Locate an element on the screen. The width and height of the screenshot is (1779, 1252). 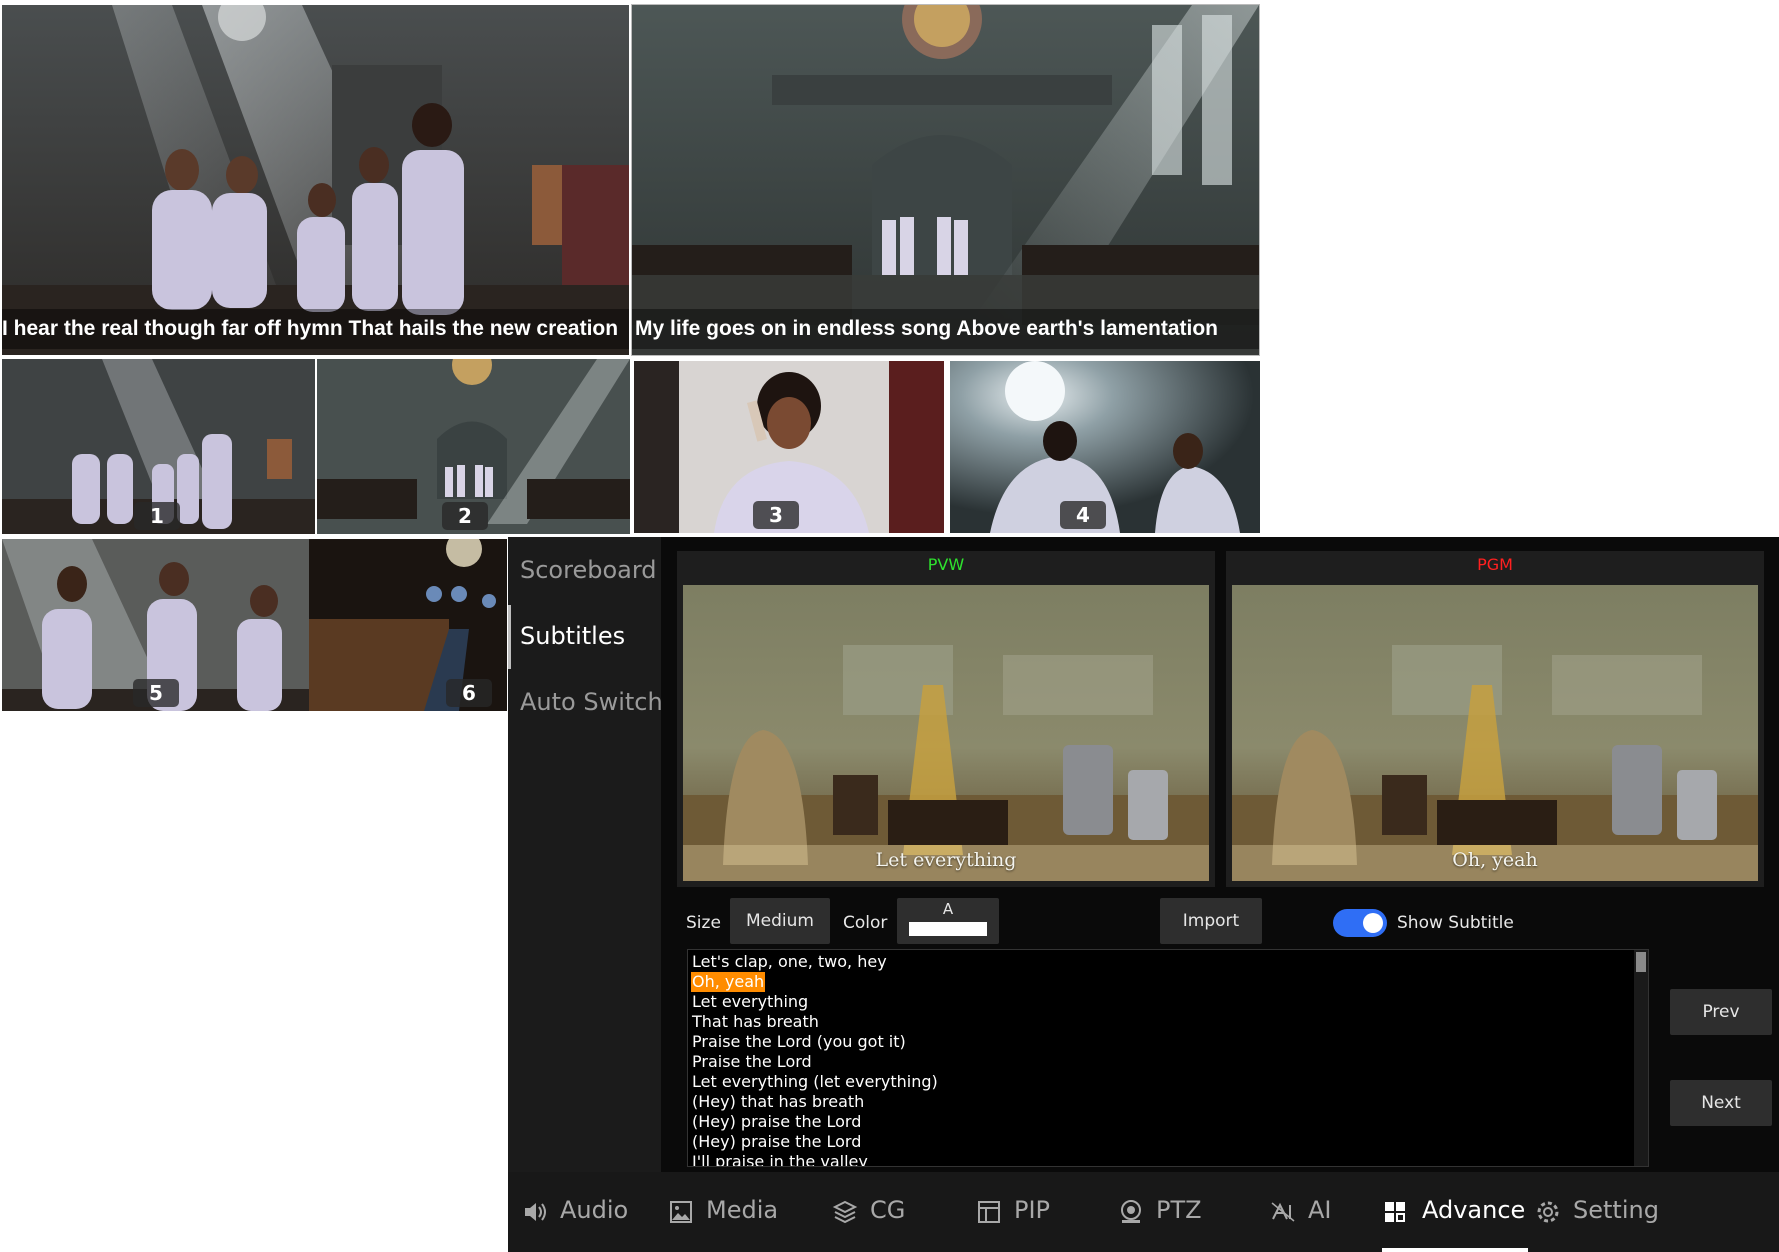
lyric-line: Praise the Lord is located at coordinates (752, 1062).